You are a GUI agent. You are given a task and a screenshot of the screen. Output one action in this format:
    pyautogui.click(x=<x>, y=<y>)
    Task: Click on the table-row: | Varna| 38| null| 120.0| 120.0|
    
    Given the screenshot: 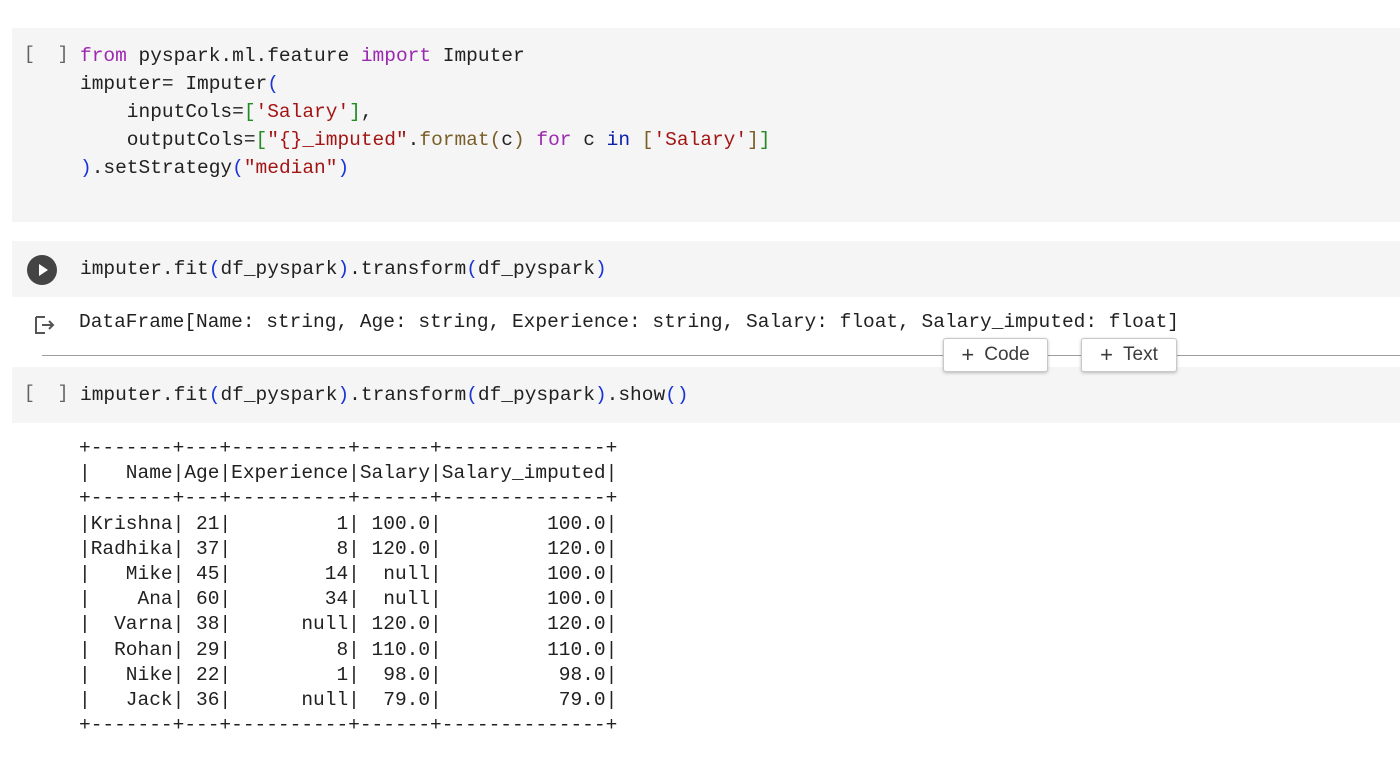 What is the action you would take?
    pyautogui.click(x=348, y=624)
    